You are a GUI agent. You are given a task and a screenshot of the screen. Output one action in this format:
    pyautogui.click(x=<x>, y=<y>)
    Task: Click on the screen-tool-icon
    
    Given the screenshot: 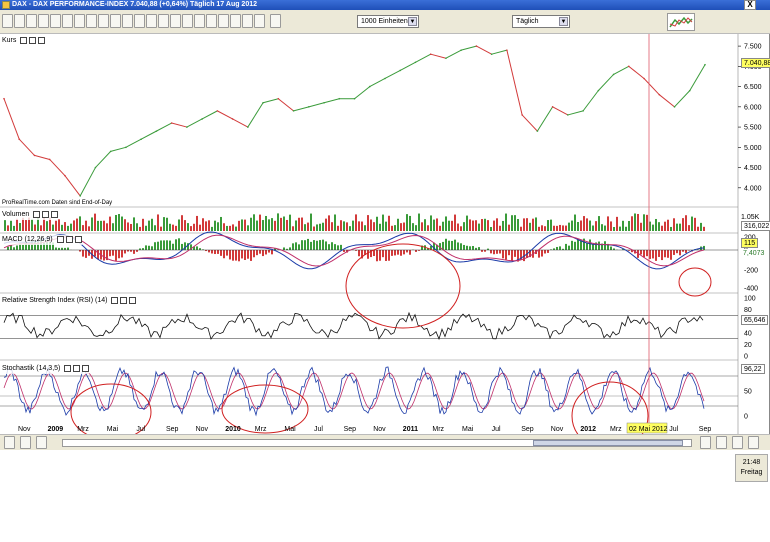 What is the action you would take?
    pyautogui.click(x=223, y=21)
    